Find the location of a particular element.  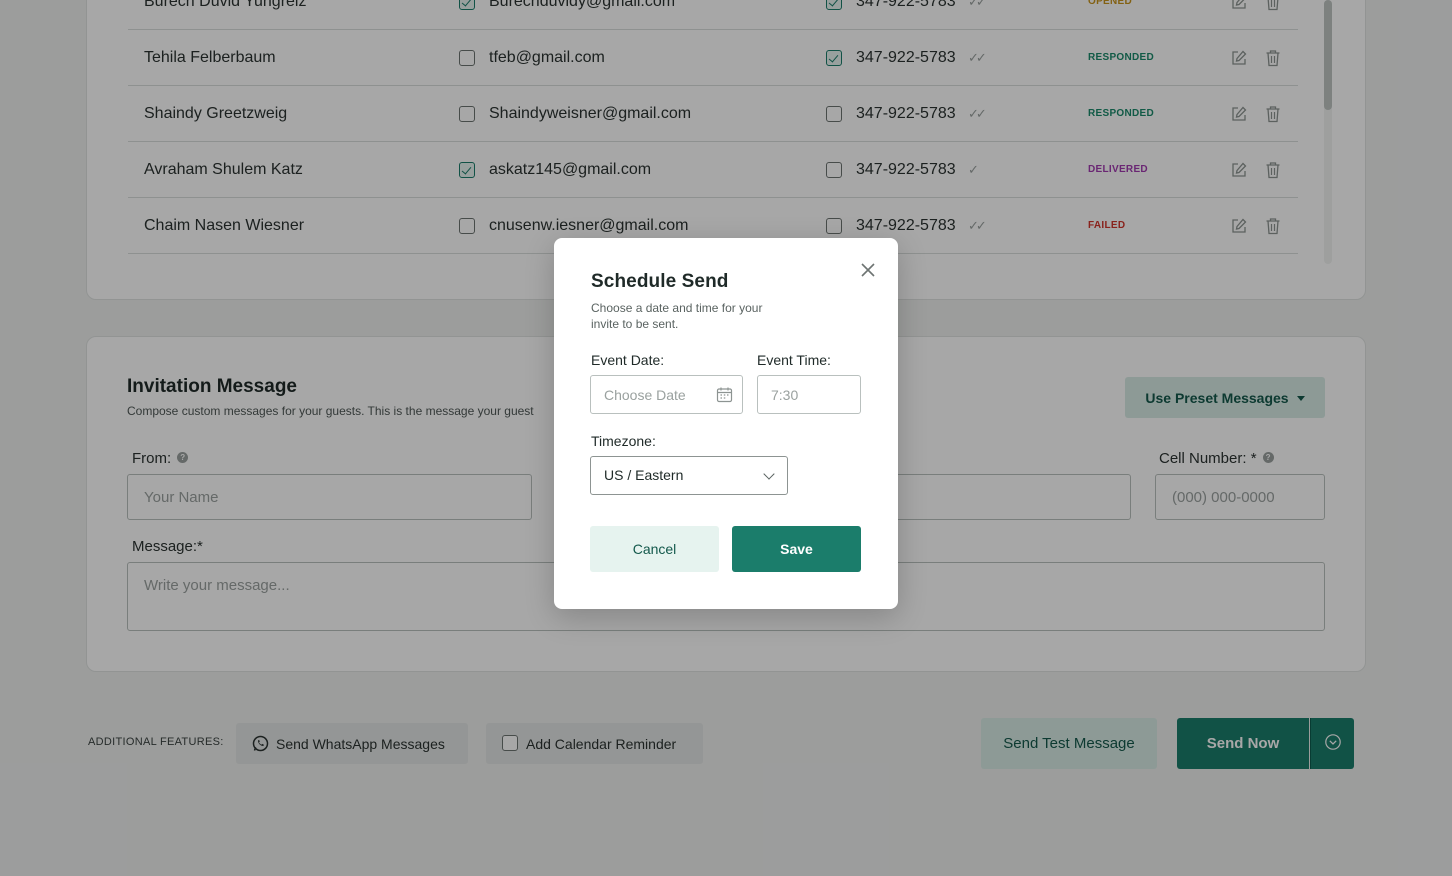

timezone-label: Timezone: is located at coordinates (623, 441).